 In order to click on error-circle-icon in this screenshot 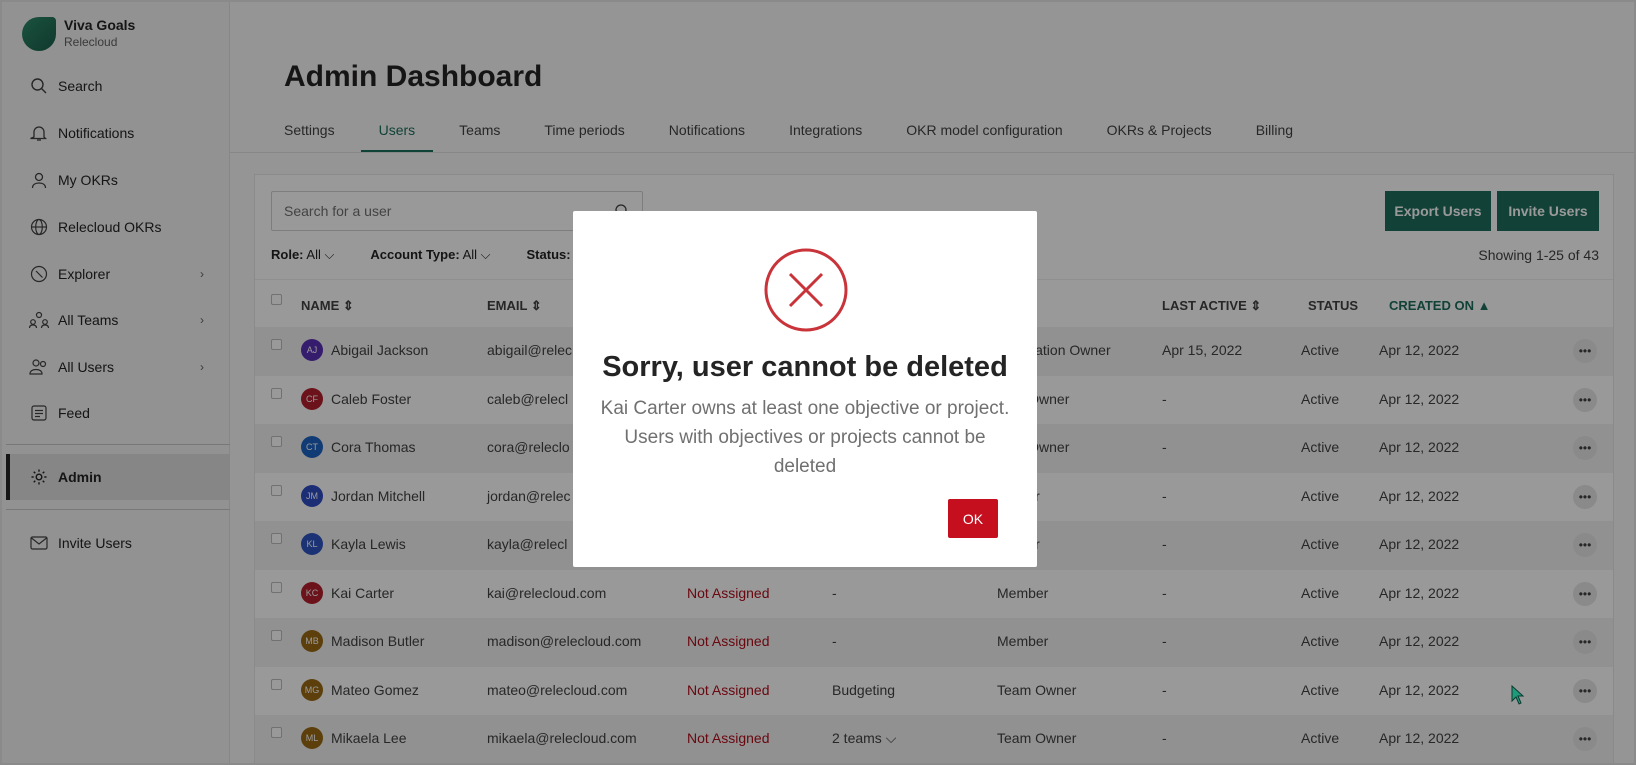, I will do `click(806, 290)`.